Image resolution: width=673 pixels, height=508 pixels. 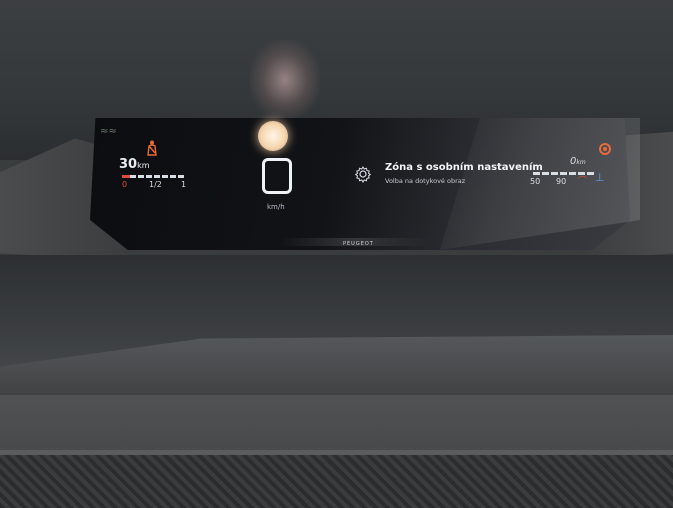 What do you see at coordinates (152, 148) in the screenshot?
I see `seatbelt-icon` at bounding box center [152, 148].